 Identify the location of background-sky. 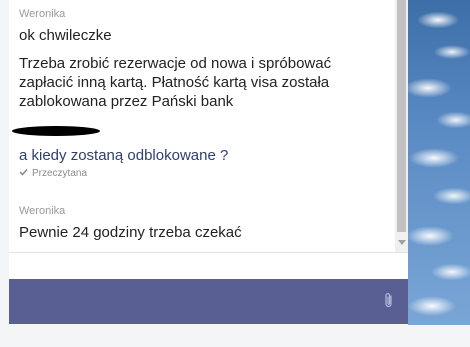
(439, 162).